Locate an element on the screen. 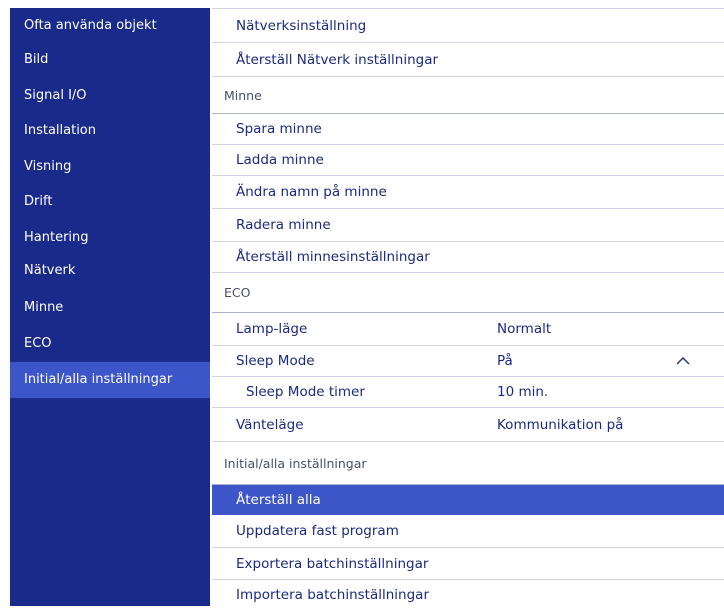  network-setting-label: Nätverksinställning is located at coordinates (301, 26).